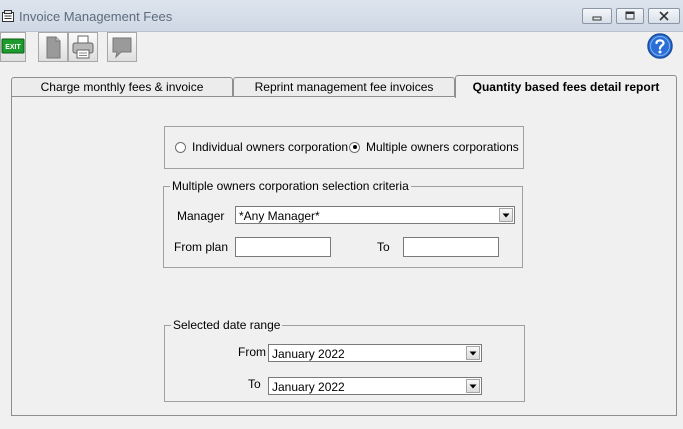 The image size is (683, 429). I want to click on to-plan-input, so click(451, 247).